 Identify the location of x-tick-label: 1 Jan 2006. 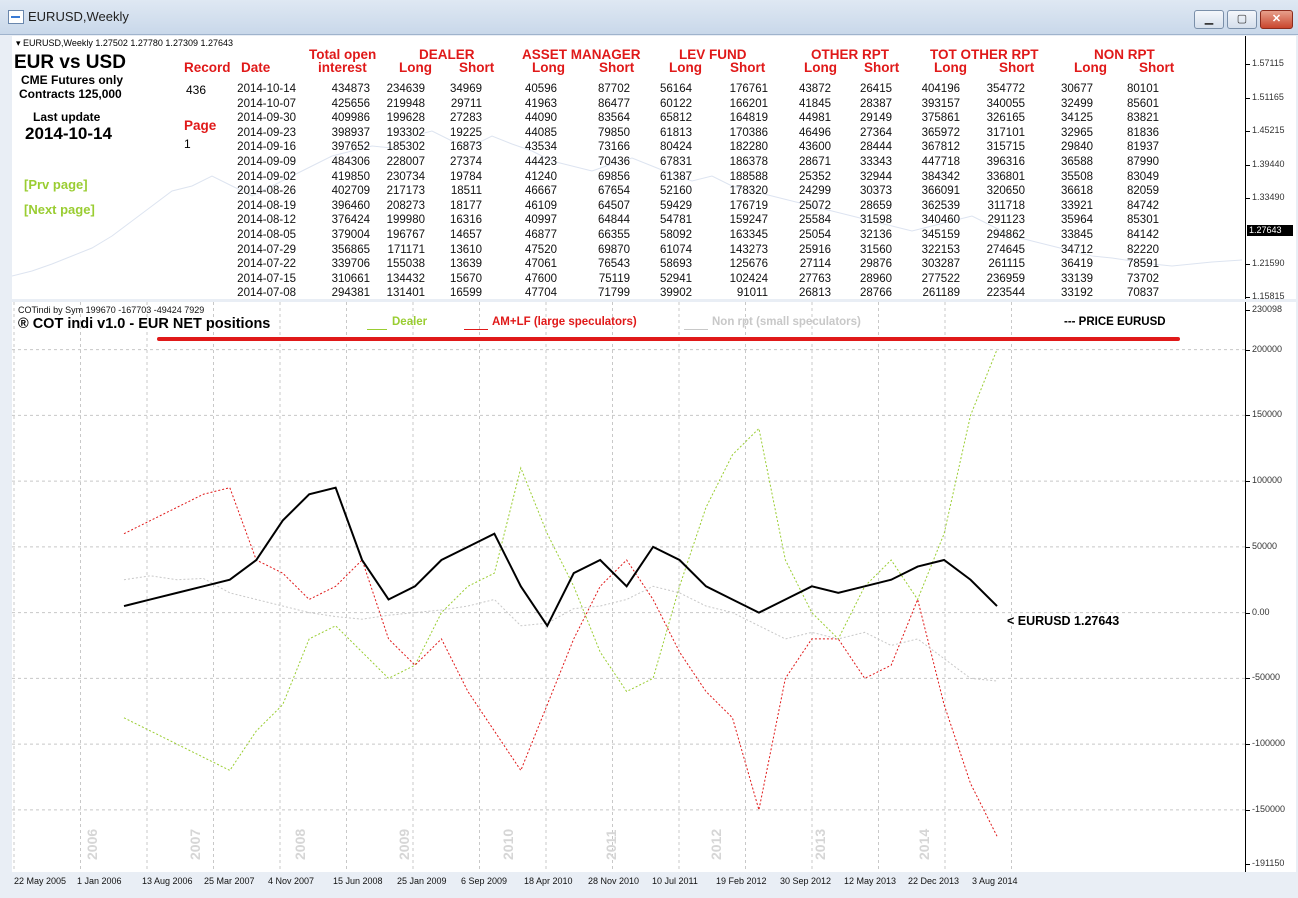
(99, 881).